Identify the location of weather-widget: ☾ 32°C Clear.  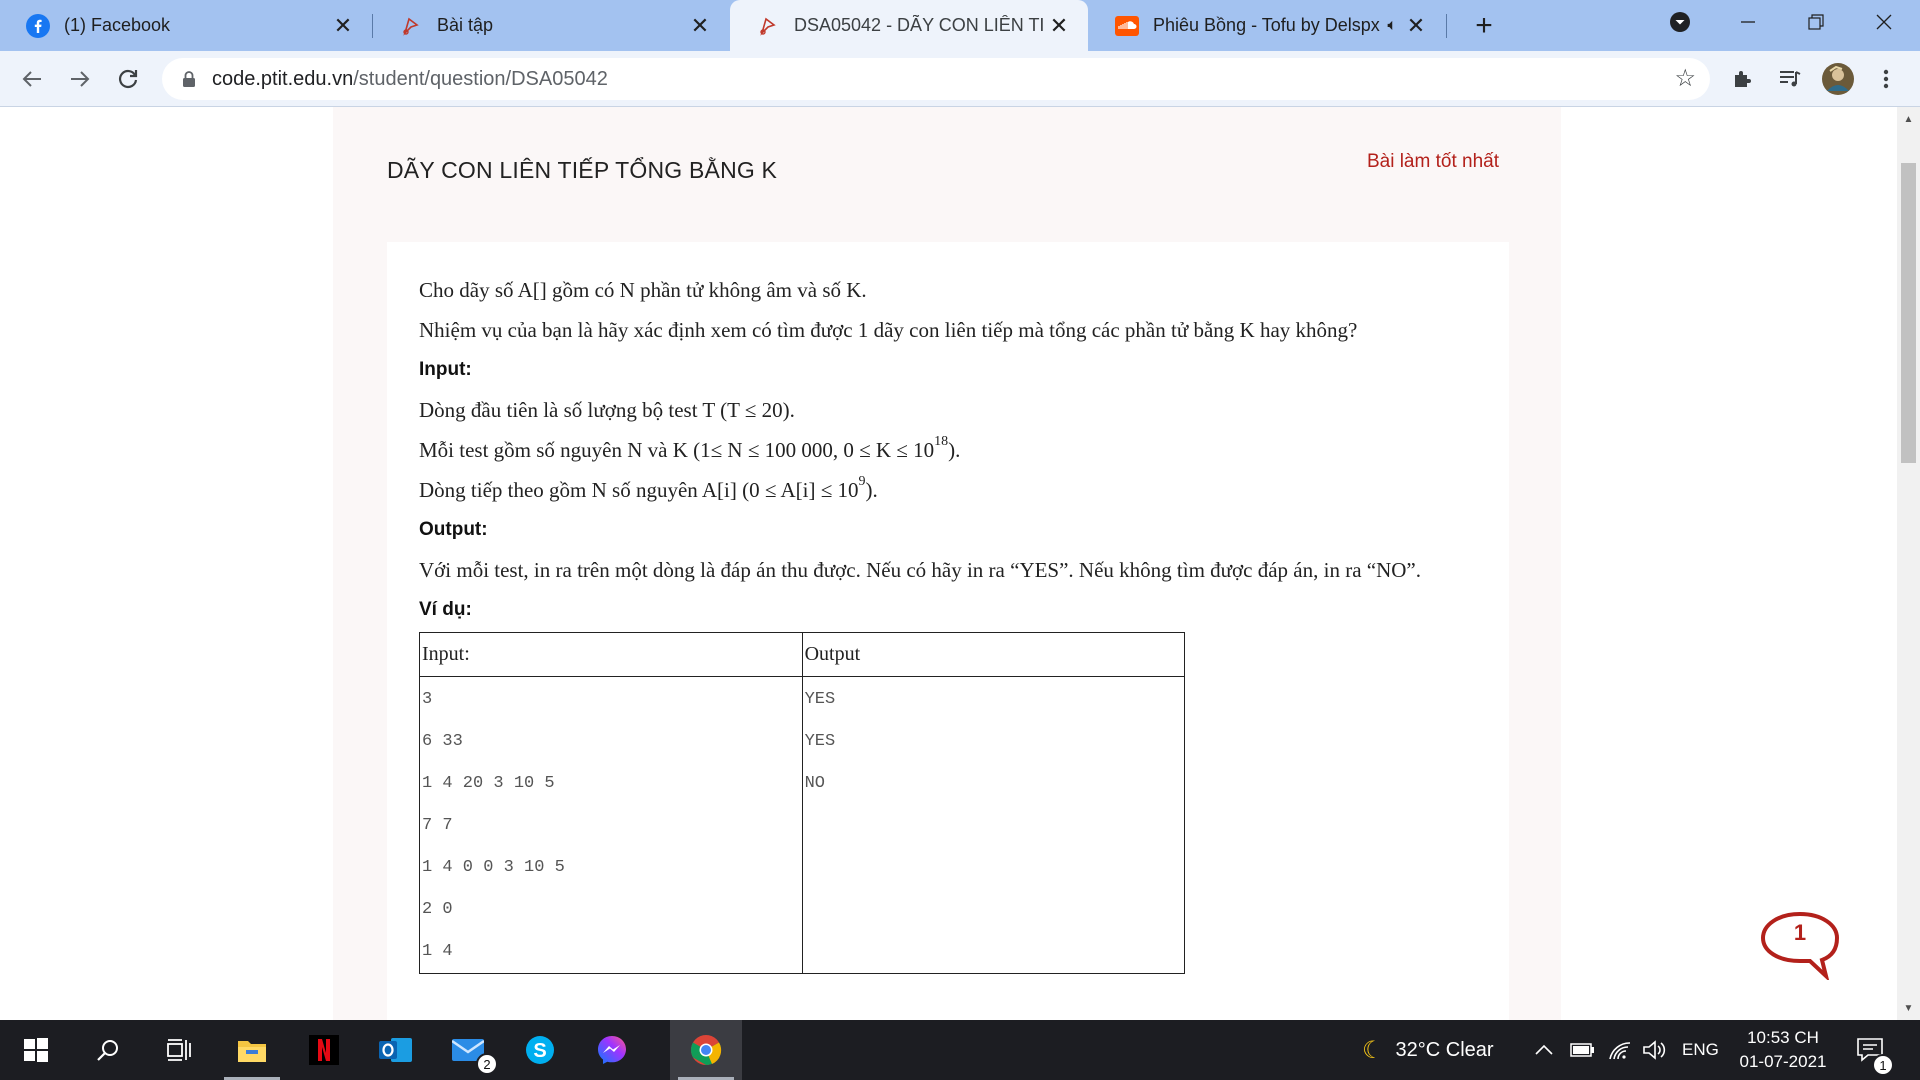
(1428, 1050).